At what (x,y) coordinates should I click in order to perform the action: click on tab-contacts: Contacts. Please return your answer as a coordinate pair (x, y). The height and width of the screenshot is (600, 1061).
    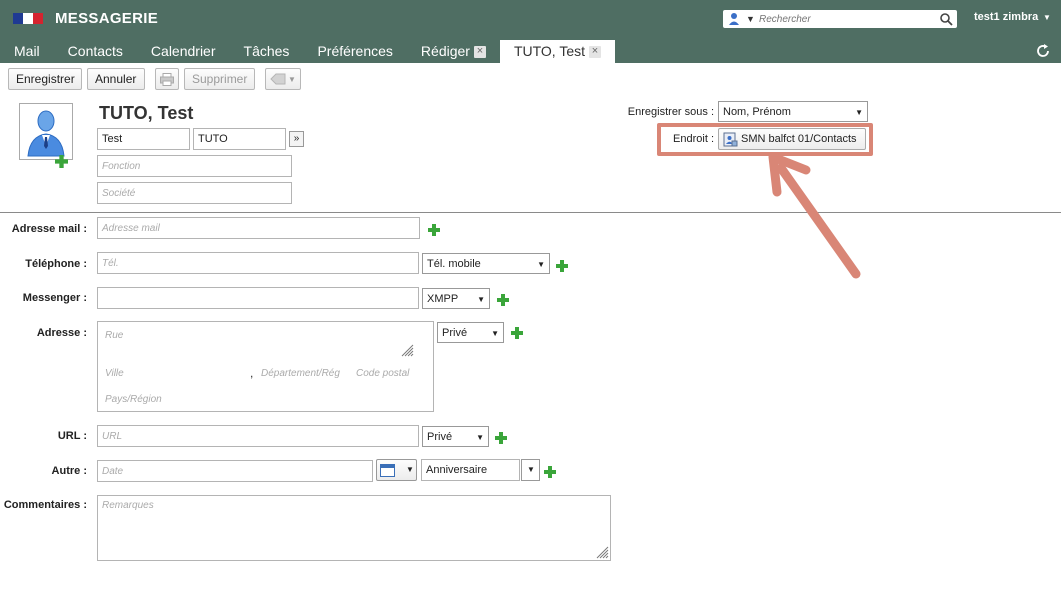
    Looking at the image, I should click on (95, 51).